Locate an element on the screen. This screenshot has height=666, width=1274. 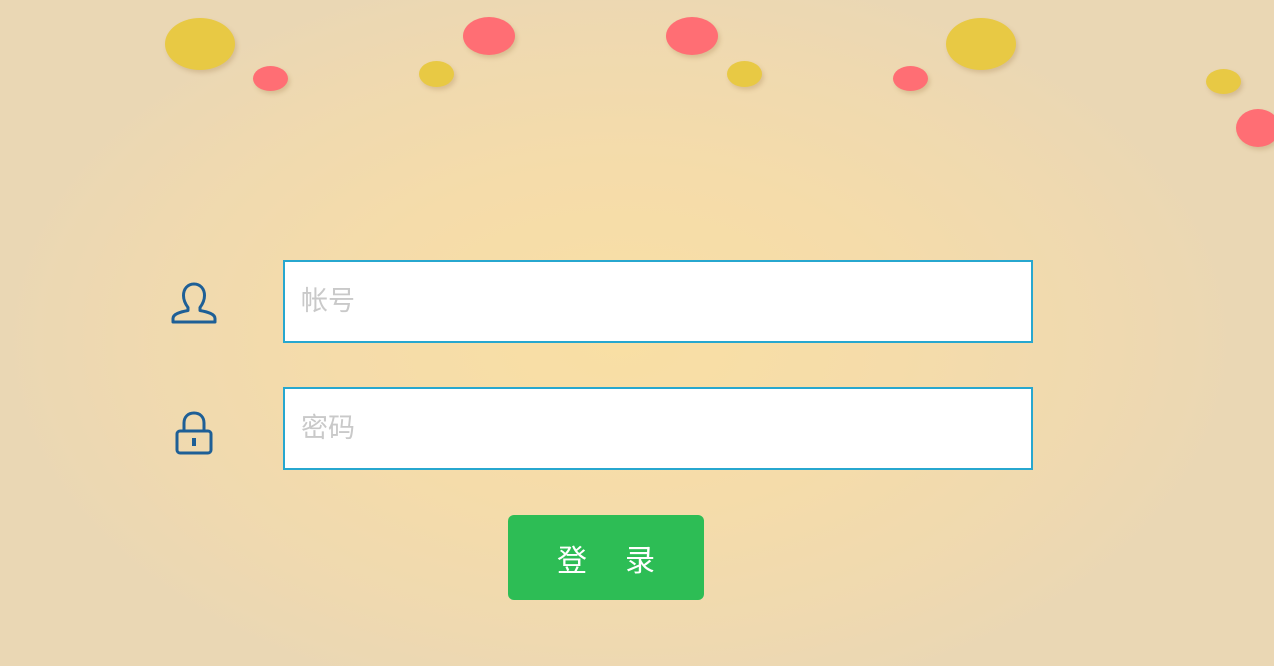
username-input is located at coordinates (658, 301).